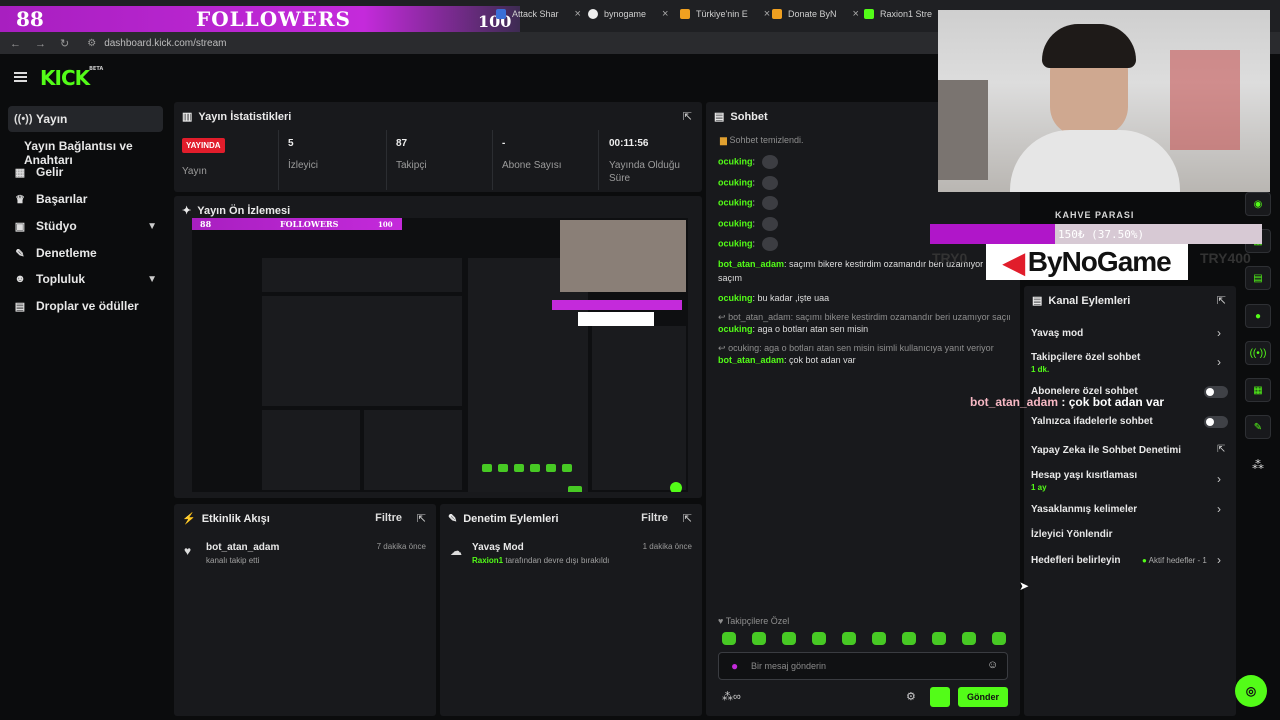 The image size is (1280, 720). I want to click on panel-title: Yayın Ön İzlemesi, so click(244, 210).